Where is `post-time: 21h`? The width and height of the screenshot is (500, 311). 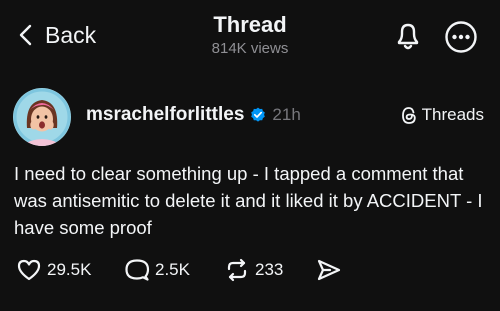 post-time: 21h is located at coordinates (286, 114).